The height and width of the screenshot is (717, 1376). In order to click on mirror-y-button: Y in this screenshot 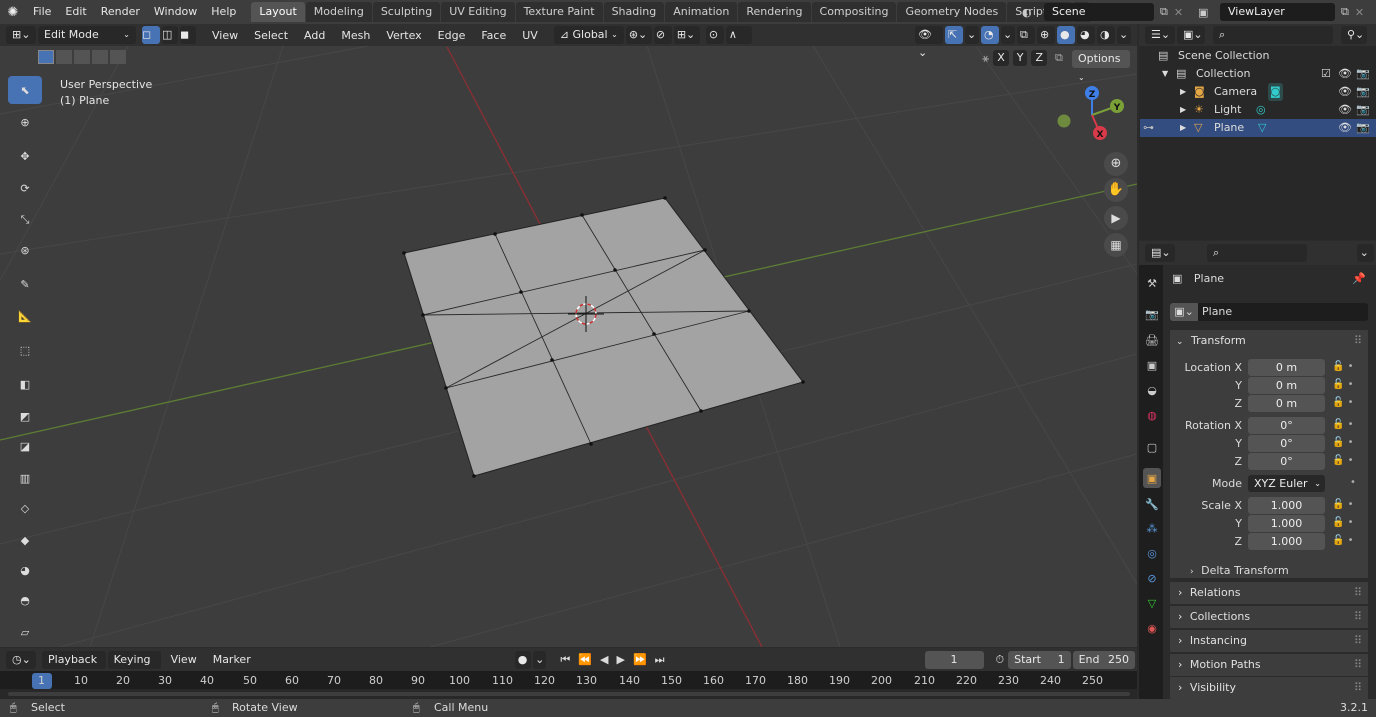, I will do `click(1020, 58)`.